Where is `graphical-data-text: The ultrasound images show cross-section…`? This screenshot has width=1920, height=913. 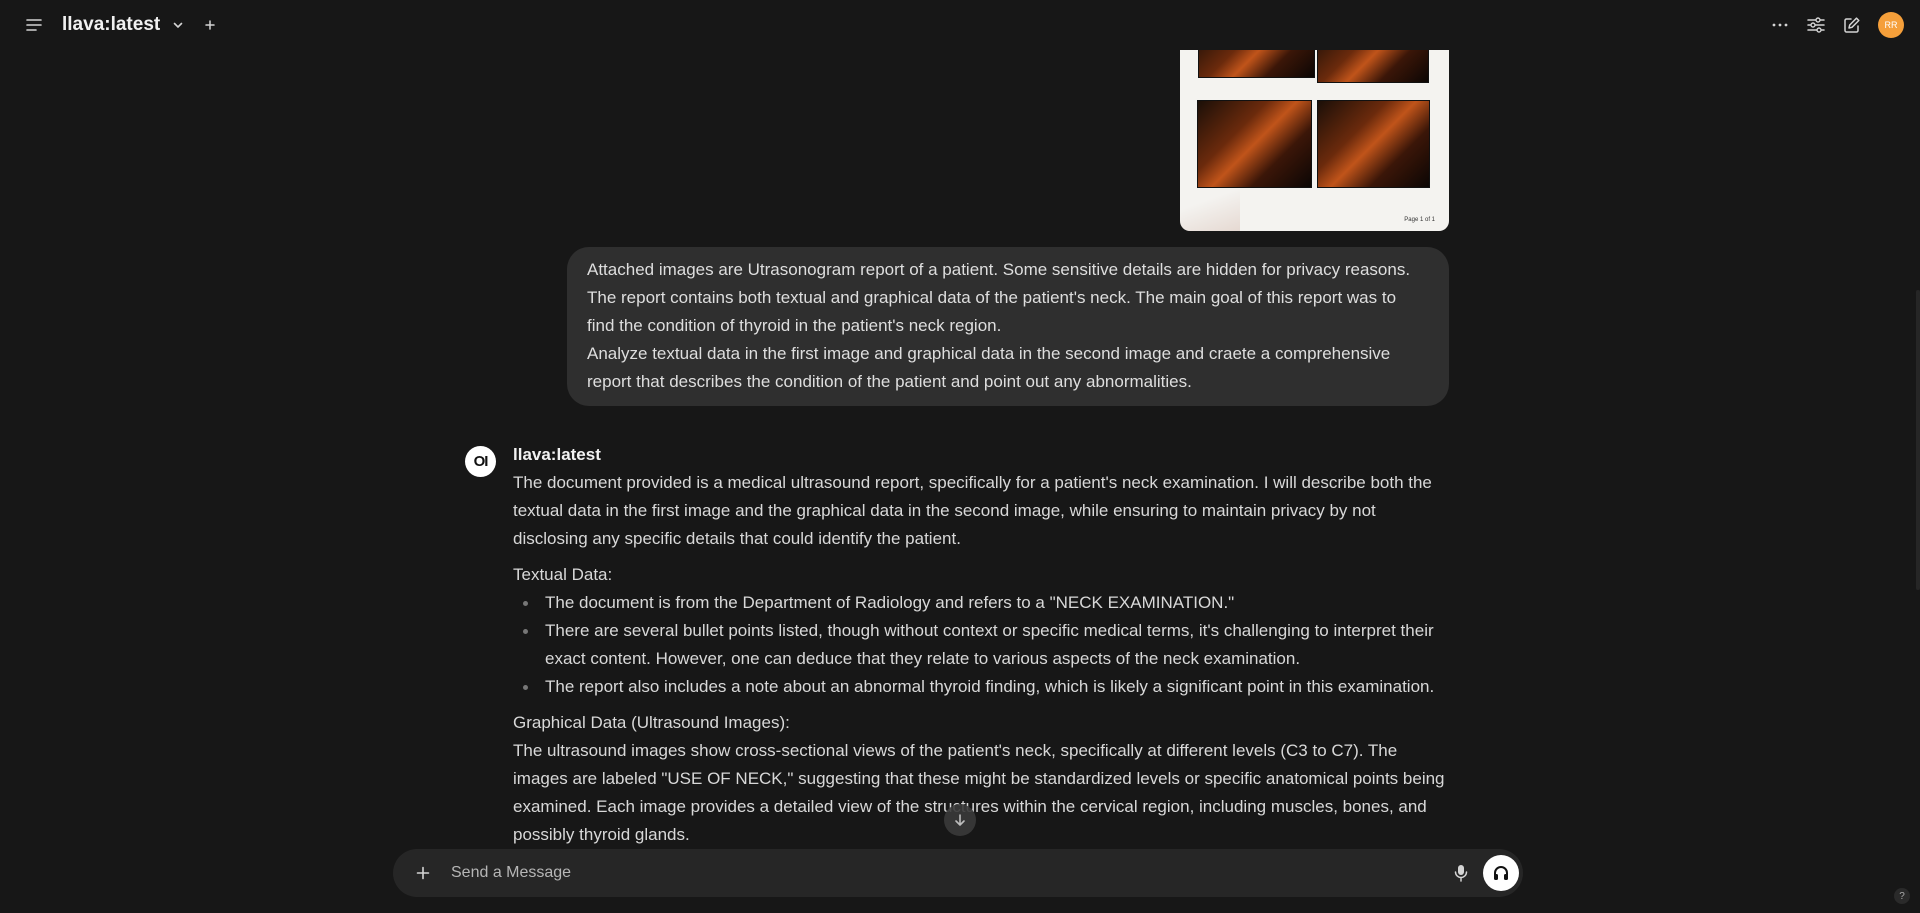 graphical-data-text: The ultrasound images show cross-section… is located at coordinates (979, 792).